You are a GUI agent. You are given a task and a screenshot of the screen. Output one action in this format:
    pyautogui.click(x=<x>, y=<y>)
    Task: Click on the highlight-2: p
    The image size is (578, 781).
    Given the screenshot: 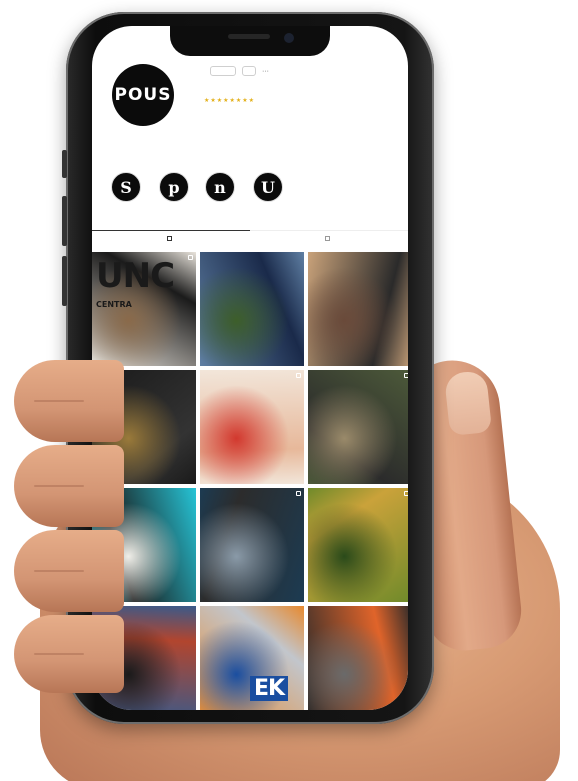 What is the action you would take?
    pyautogui.click(x=174, y=189)
    